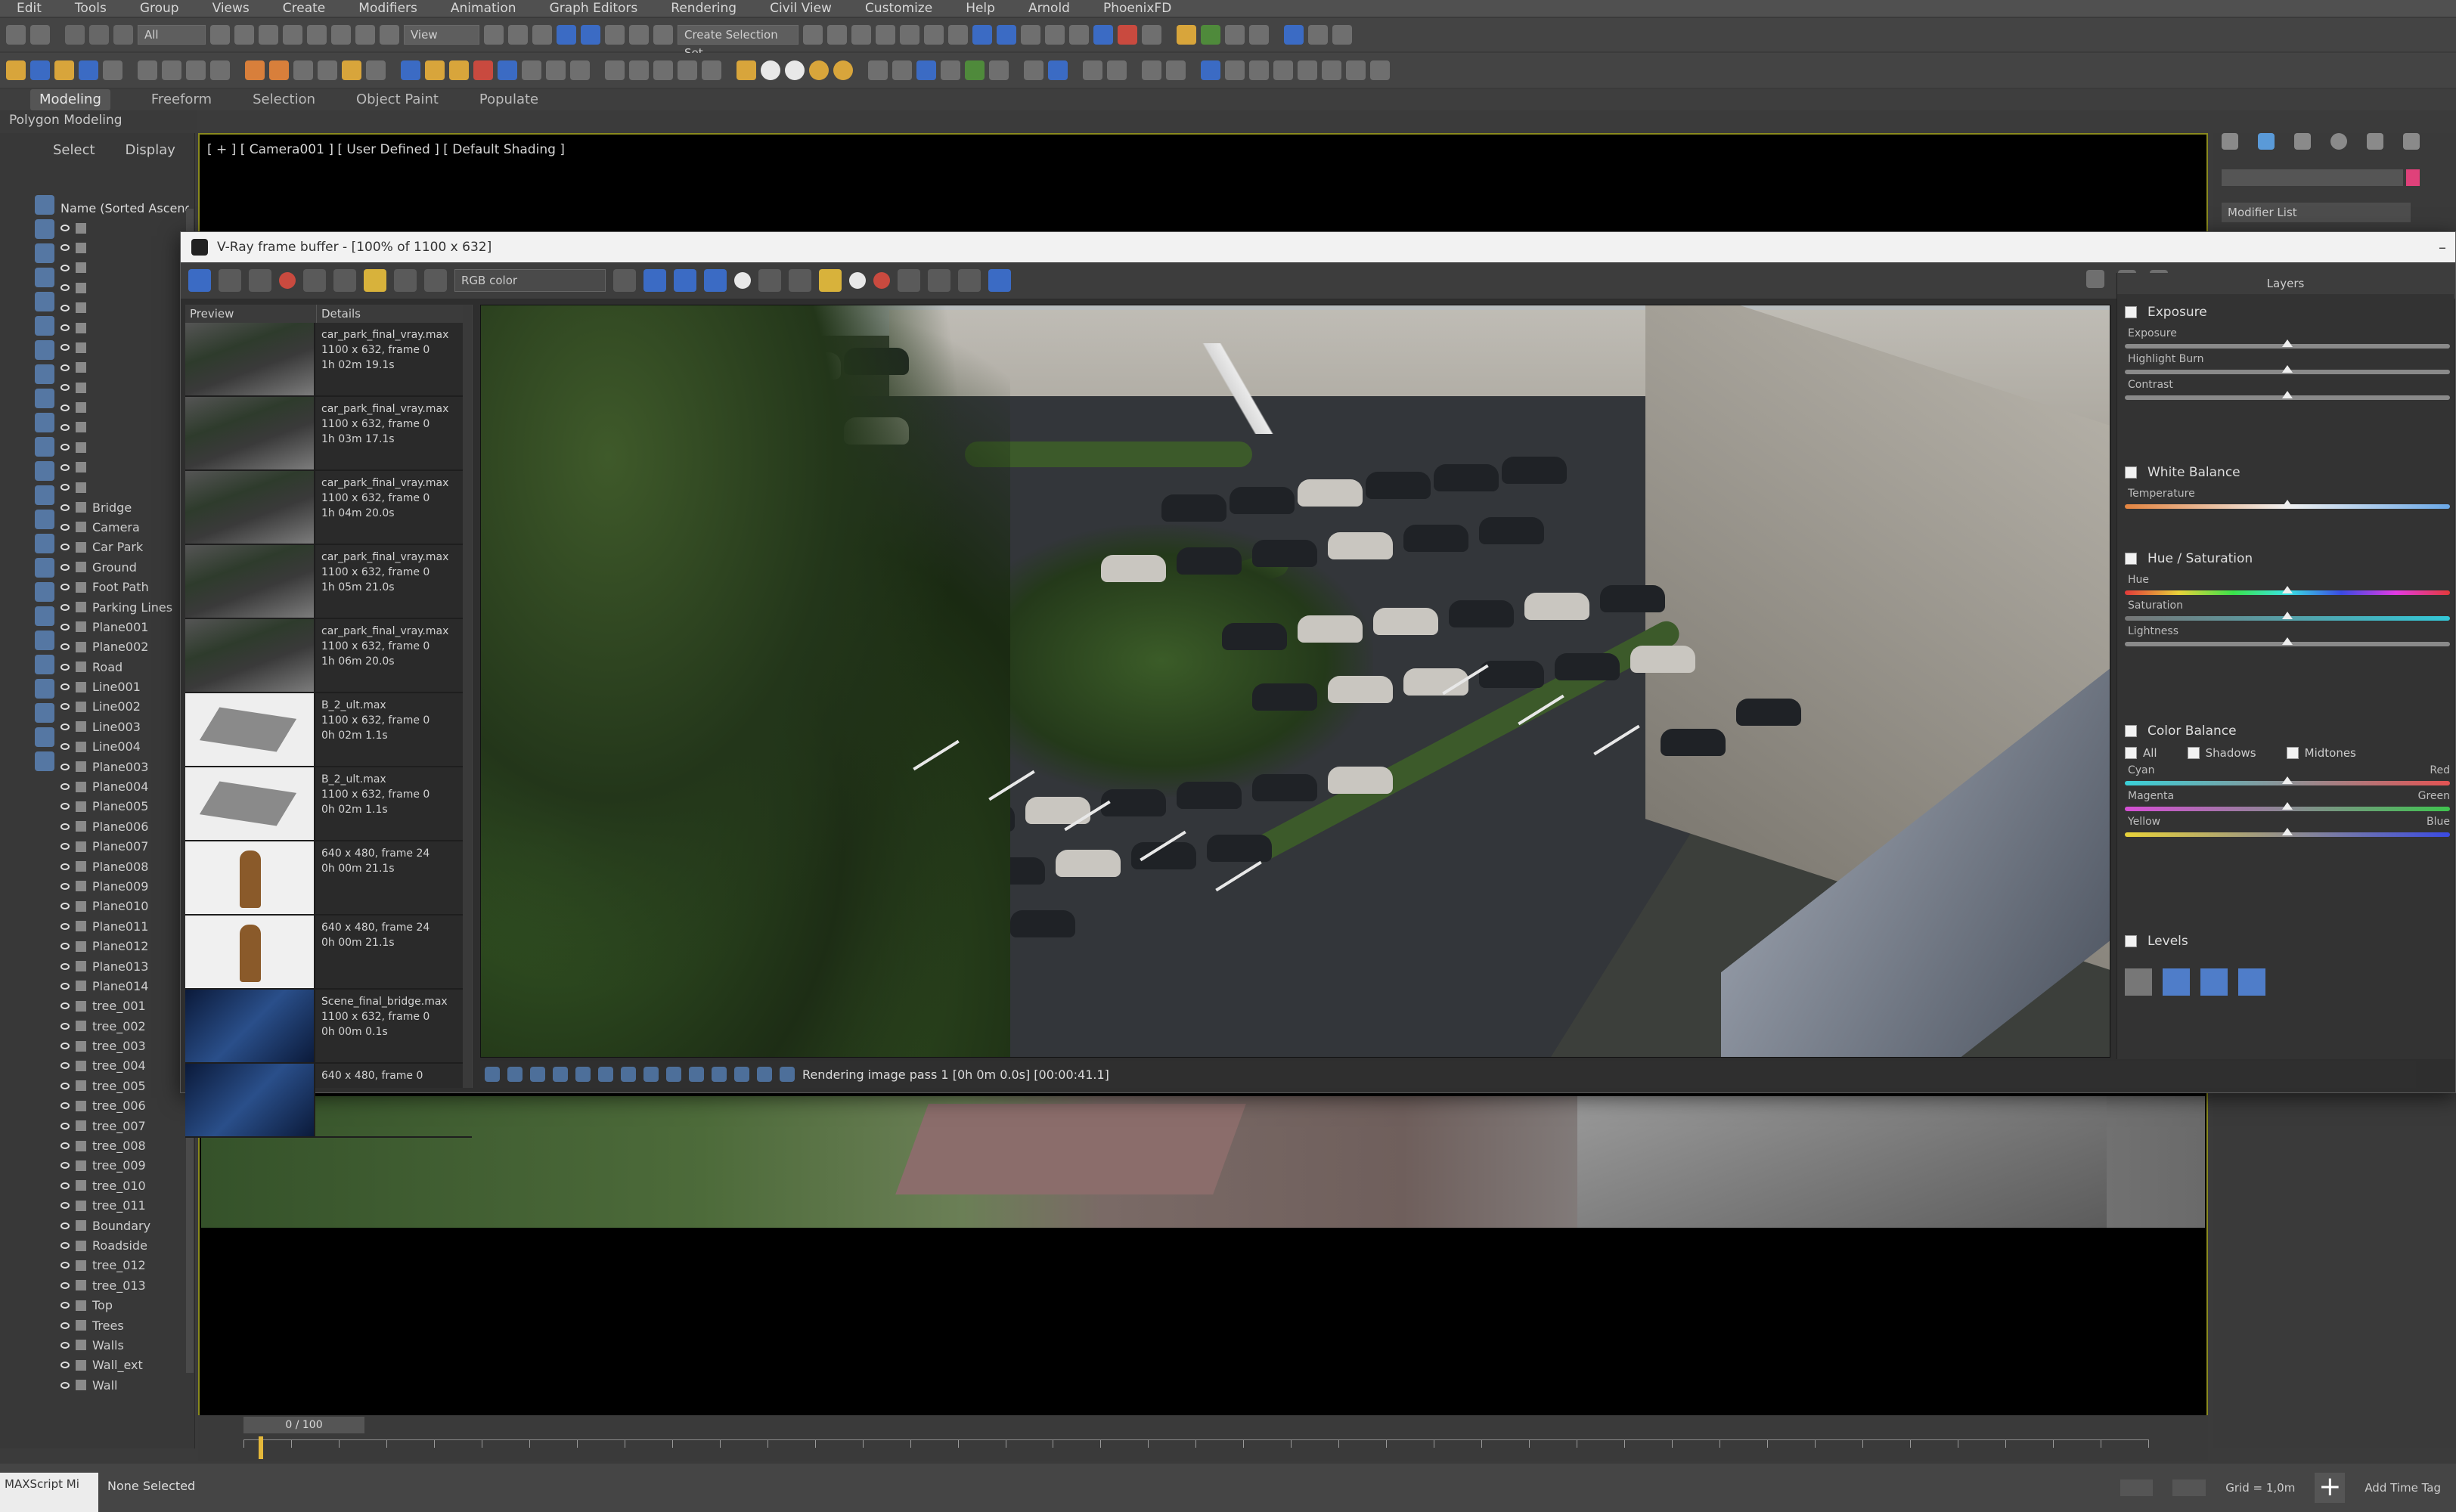 The image size is (2456, 1512). Describe the element at coordinates (738, 42) in the screenshot. I see `named-selection-dropdown: Create Selection Set` at that location.